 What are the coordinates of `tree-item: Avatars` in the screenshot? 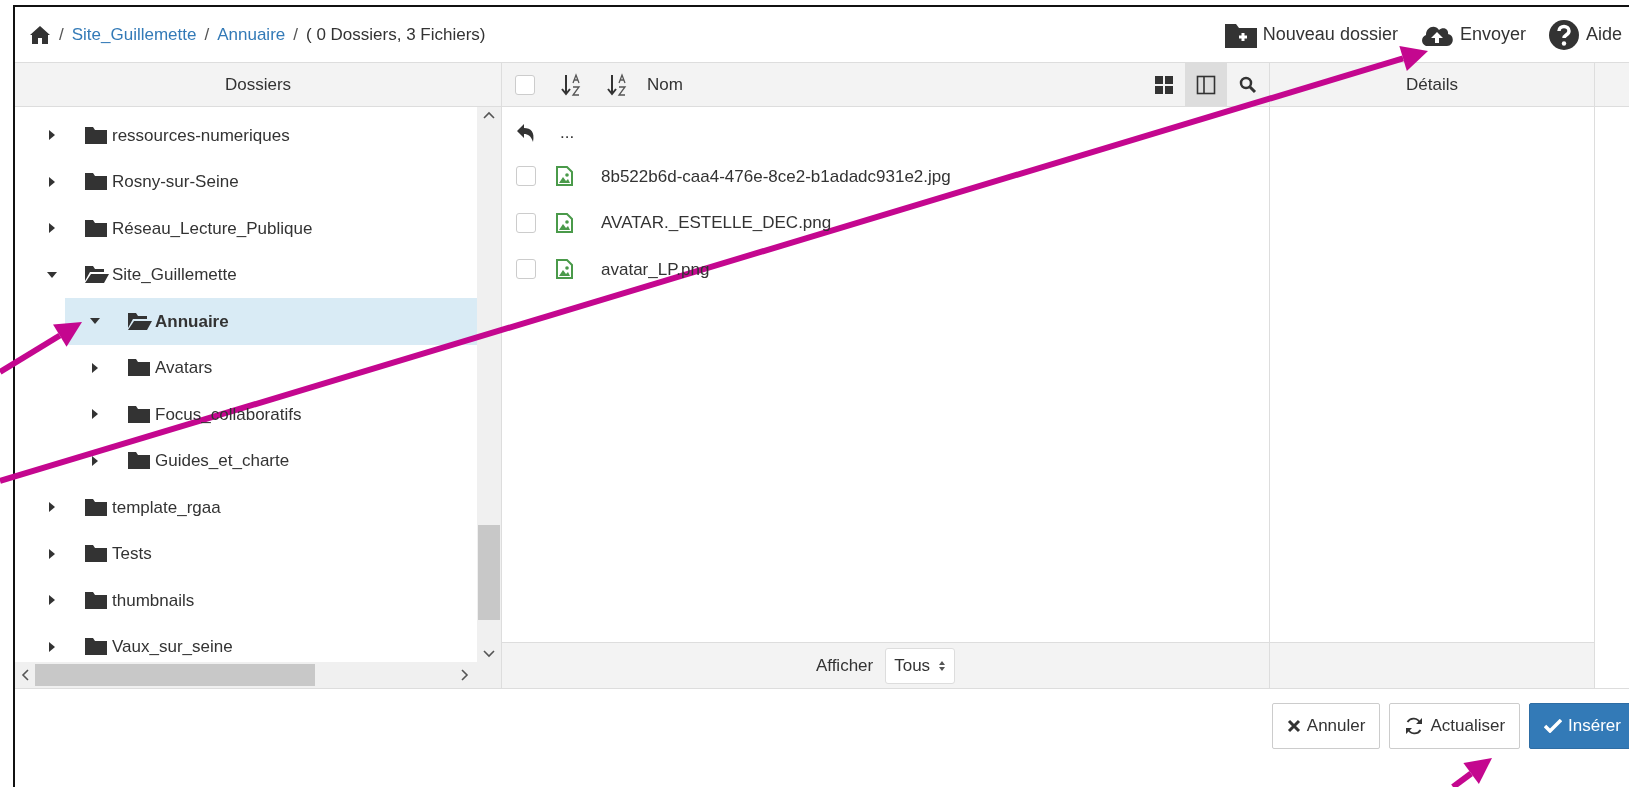 It's located at (271, 367).